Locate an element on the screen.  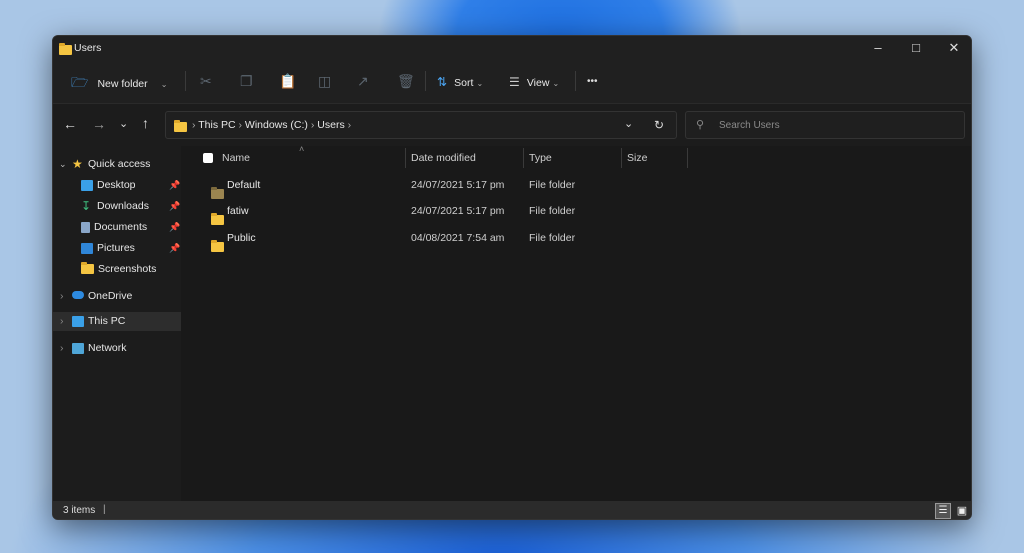
sort-button: ⇅ Sort ⌄ is located at coordinates (460, 82).